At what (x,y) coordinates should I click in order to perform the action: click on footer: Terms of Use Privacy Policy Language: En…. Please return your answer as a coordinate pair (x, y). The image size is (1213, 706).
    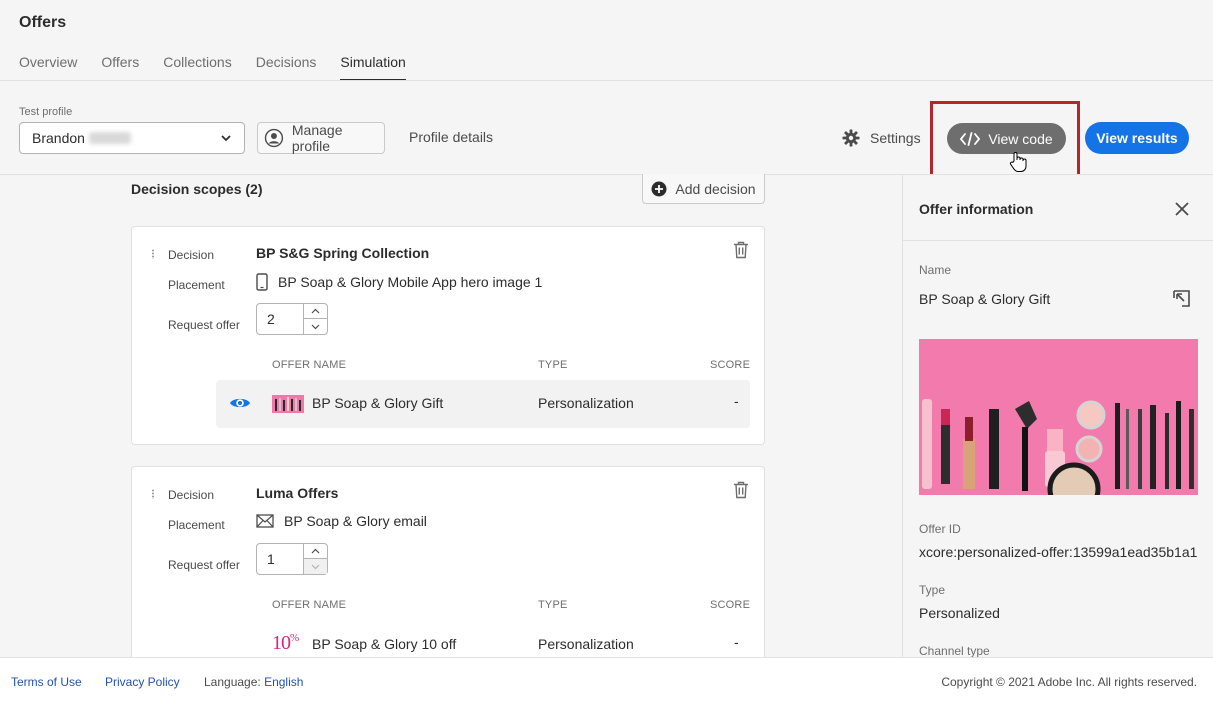
    Looking at the image, I should click on (606, 681).